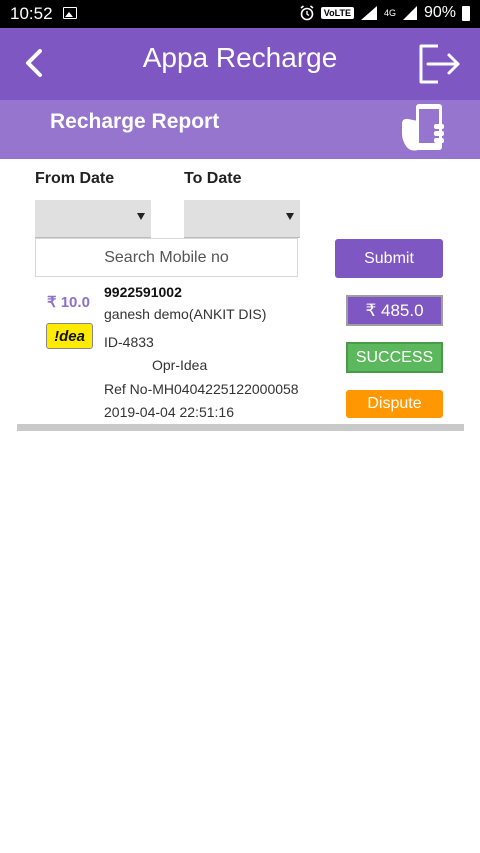 The height and width of the screenshot is (853, 480). Describe the element at coordinates (368, 13) in the screenshot. I see `signal-icon` at that location.